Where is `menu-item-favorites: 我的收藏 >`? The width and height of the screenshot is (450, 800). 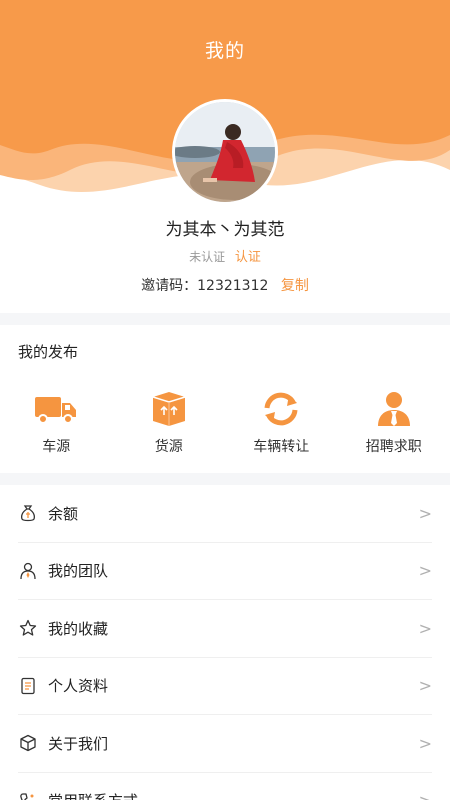
menu-item-favorites: 我的收藏 > is located at coordinates (225, 629).